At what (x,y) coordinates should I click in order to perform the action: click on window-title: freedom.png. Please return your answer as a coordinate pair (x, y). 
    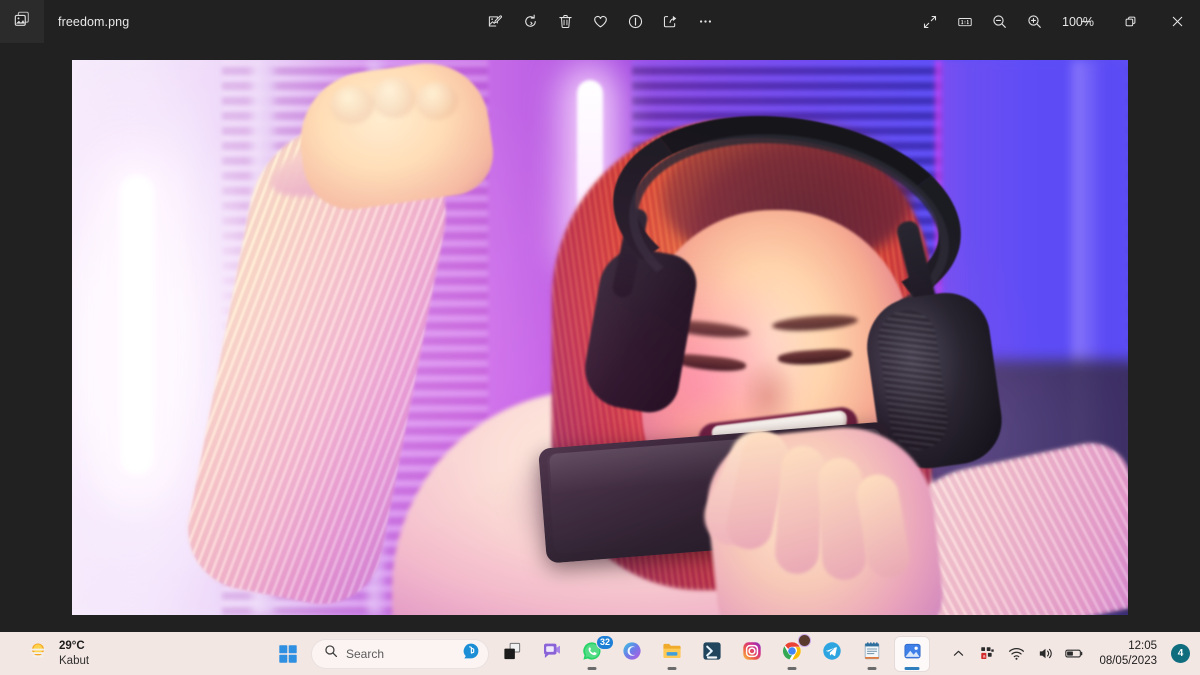
    Looking at the image, I should click on (94, 21).